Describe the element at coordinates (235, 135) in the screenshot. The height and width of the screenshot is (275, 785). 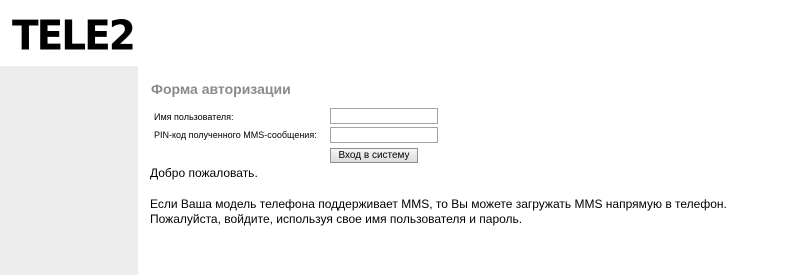
I see `pin-label: PIN-код полученного MMS-сообщения:` at that location.